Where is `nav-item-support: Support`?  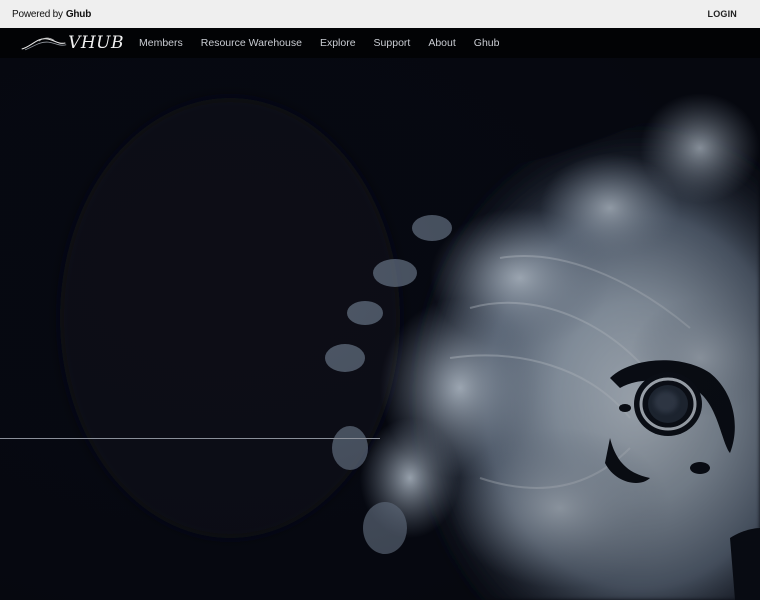
nav-item-support: Support is located at coordinates (392, 43).